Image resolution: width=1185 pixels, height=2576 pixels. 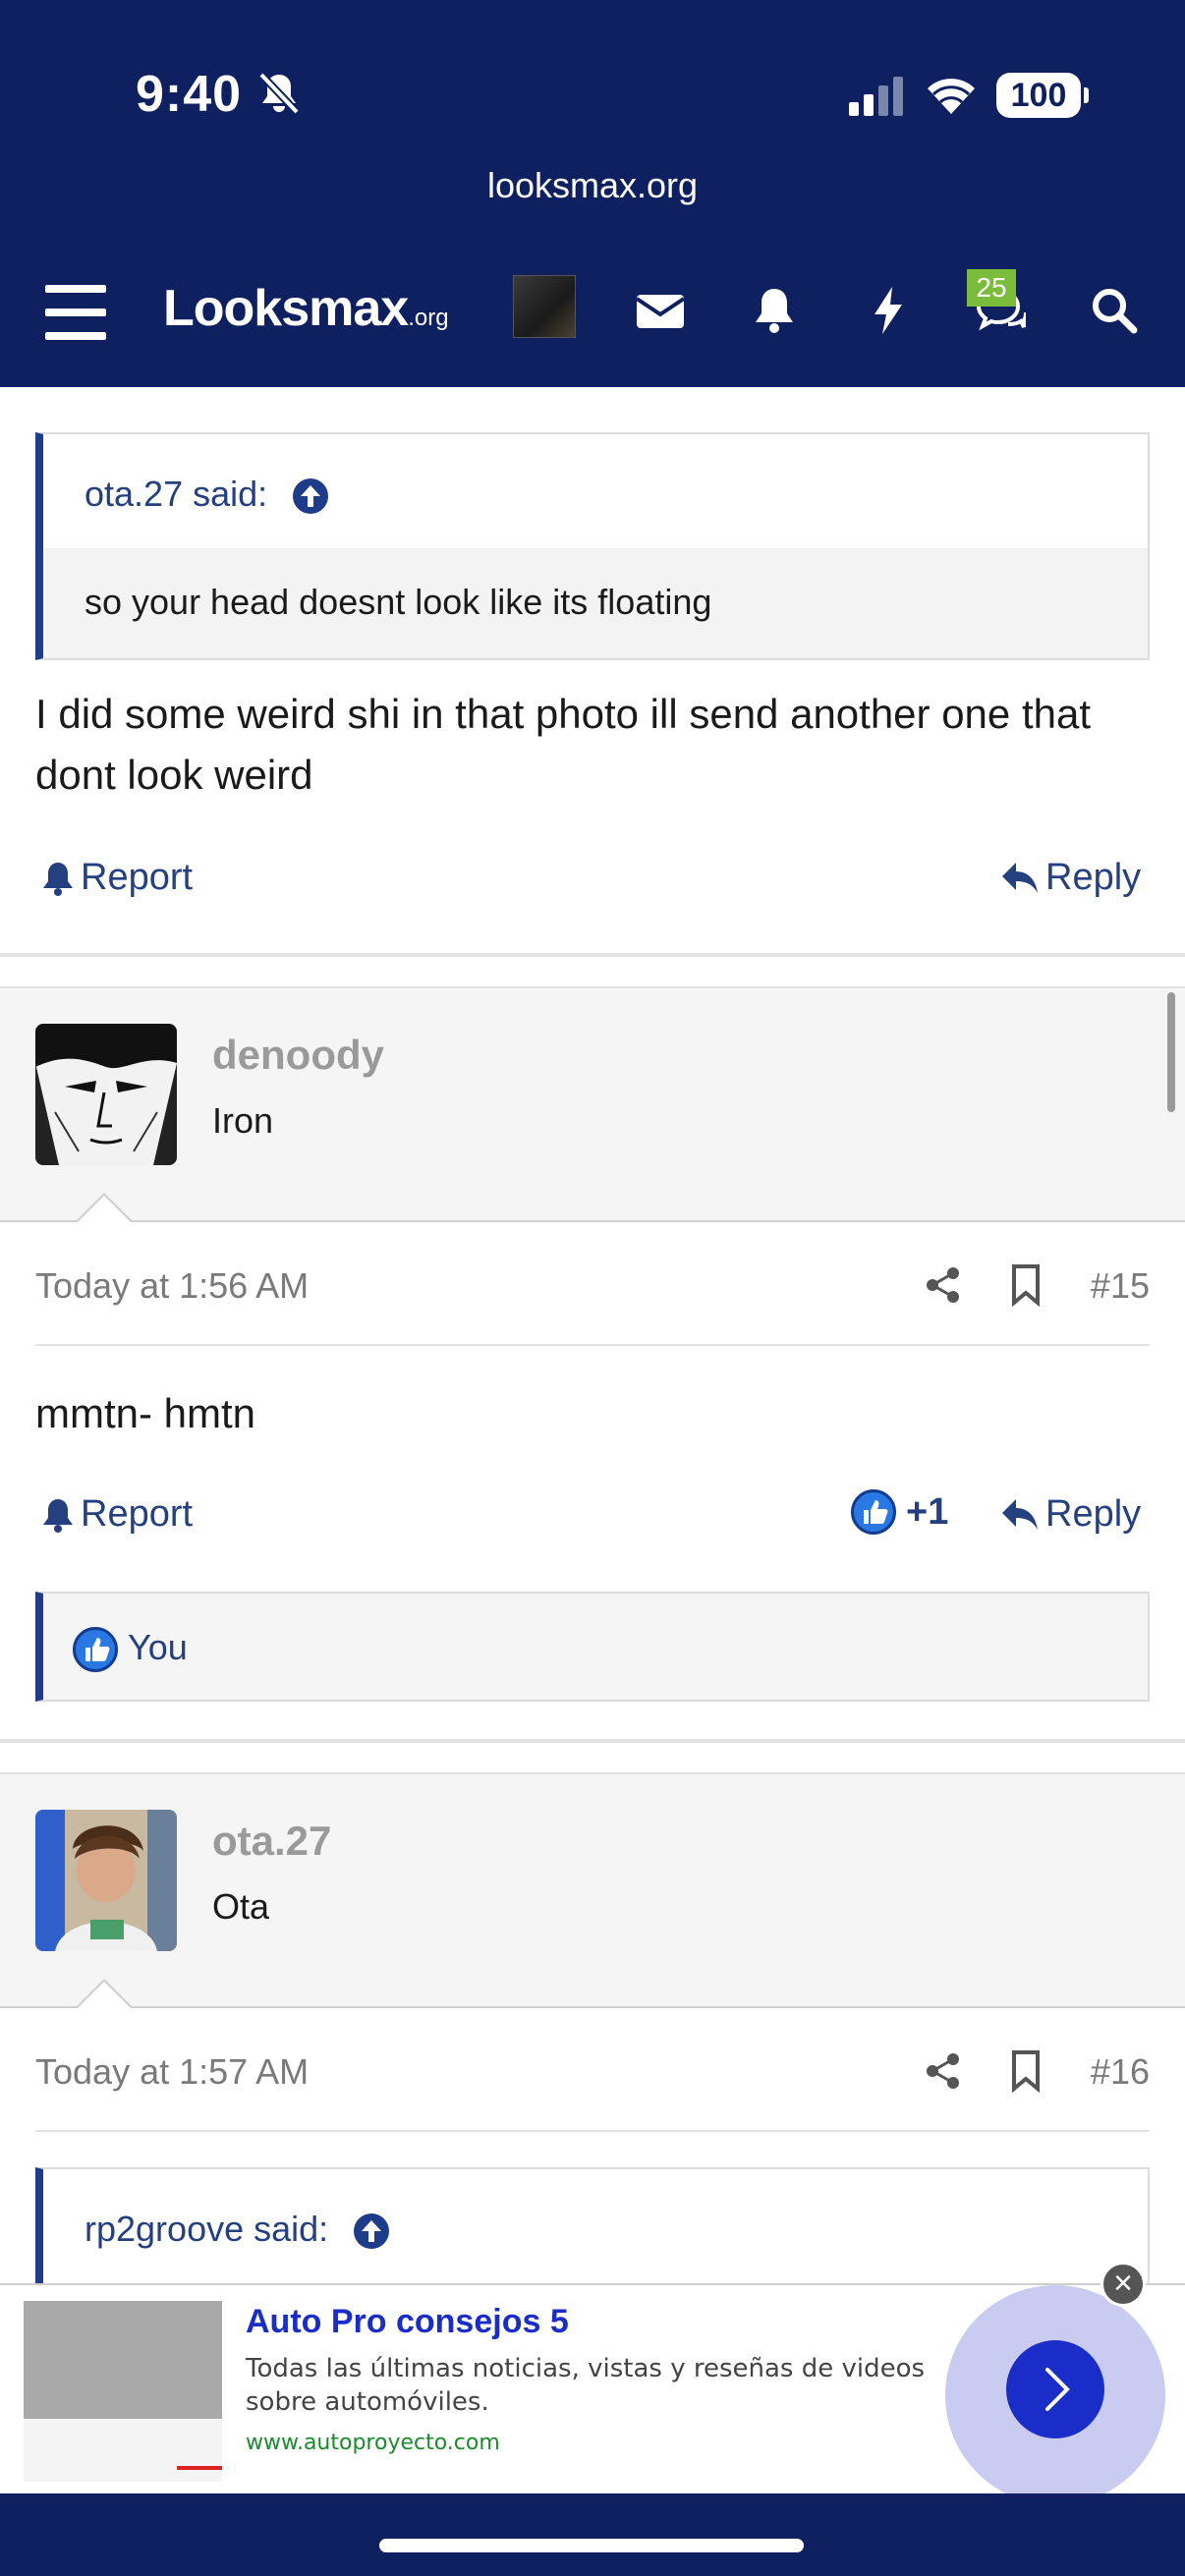 What do you see at coordinates (592, 2545) in the screenshot?
I see `home-indicator` at bounding box center [592, 2545].